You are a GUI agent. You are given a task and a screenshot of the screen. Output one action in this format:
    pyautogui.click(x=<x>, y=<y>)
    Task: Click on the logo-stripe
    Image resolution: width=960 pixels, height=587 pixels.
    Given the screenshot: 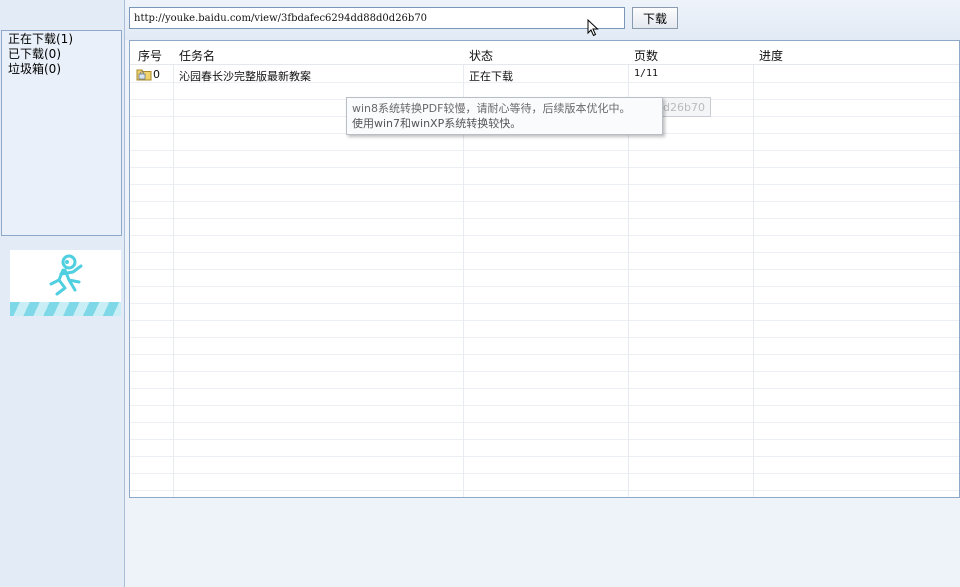 What is the action you would take?
    pyautogui.click(x=65, y=309)
    